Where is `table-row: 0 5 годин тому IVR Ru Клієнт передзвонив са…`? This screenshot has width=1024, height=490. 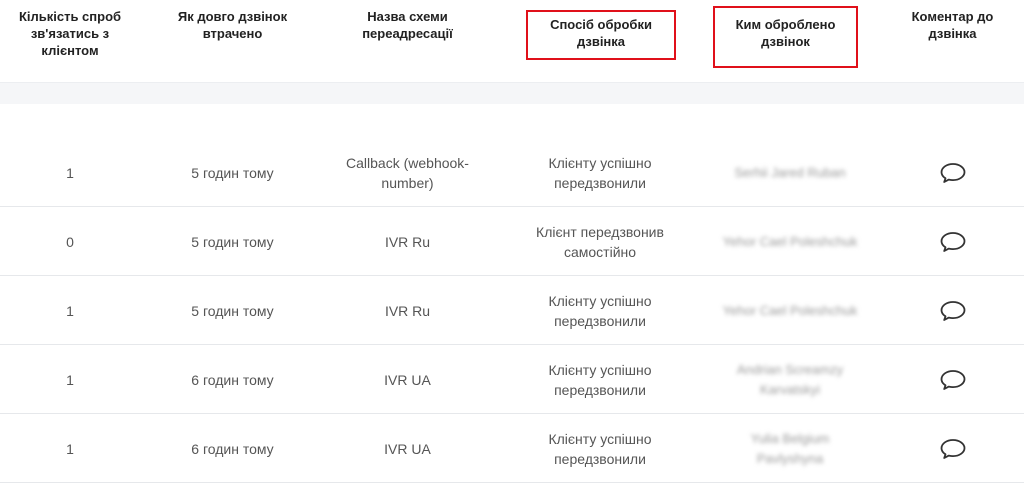 table-row: 0 5 годин тому IVR Ru Клієнт передзвонив са… is located at coordinates (512, 241).